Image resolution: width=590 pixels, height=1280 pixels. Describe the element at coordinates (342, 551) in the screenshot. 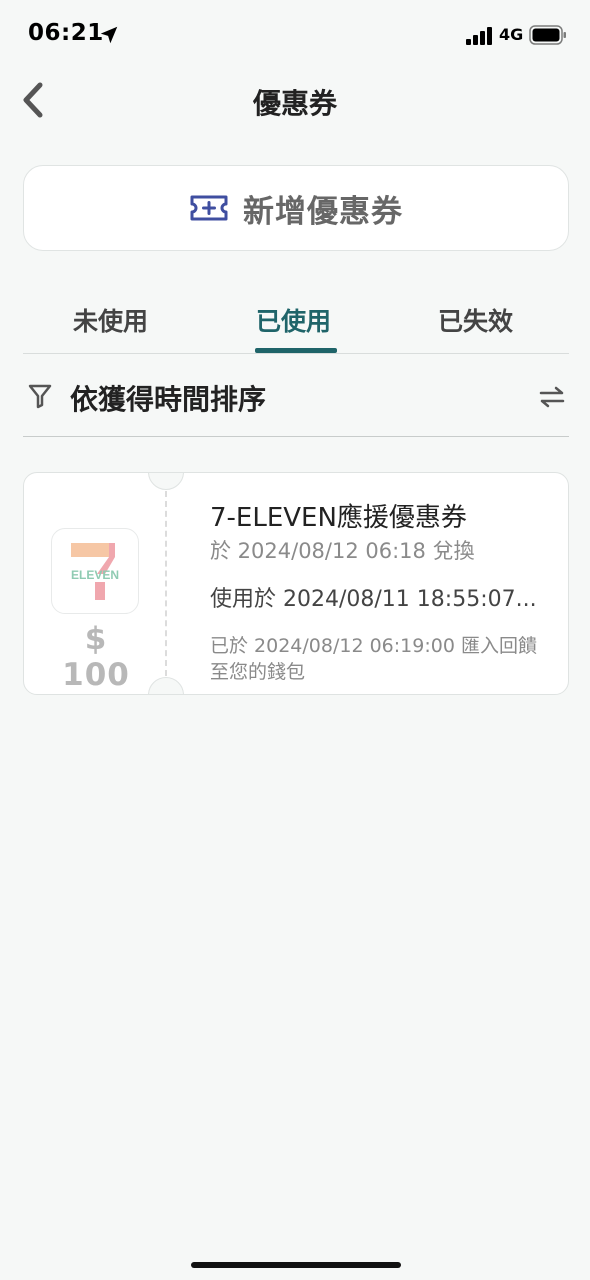

I see `coupon-redeemed-date: 於 2024/08/12 06:18 兌換` at that location.